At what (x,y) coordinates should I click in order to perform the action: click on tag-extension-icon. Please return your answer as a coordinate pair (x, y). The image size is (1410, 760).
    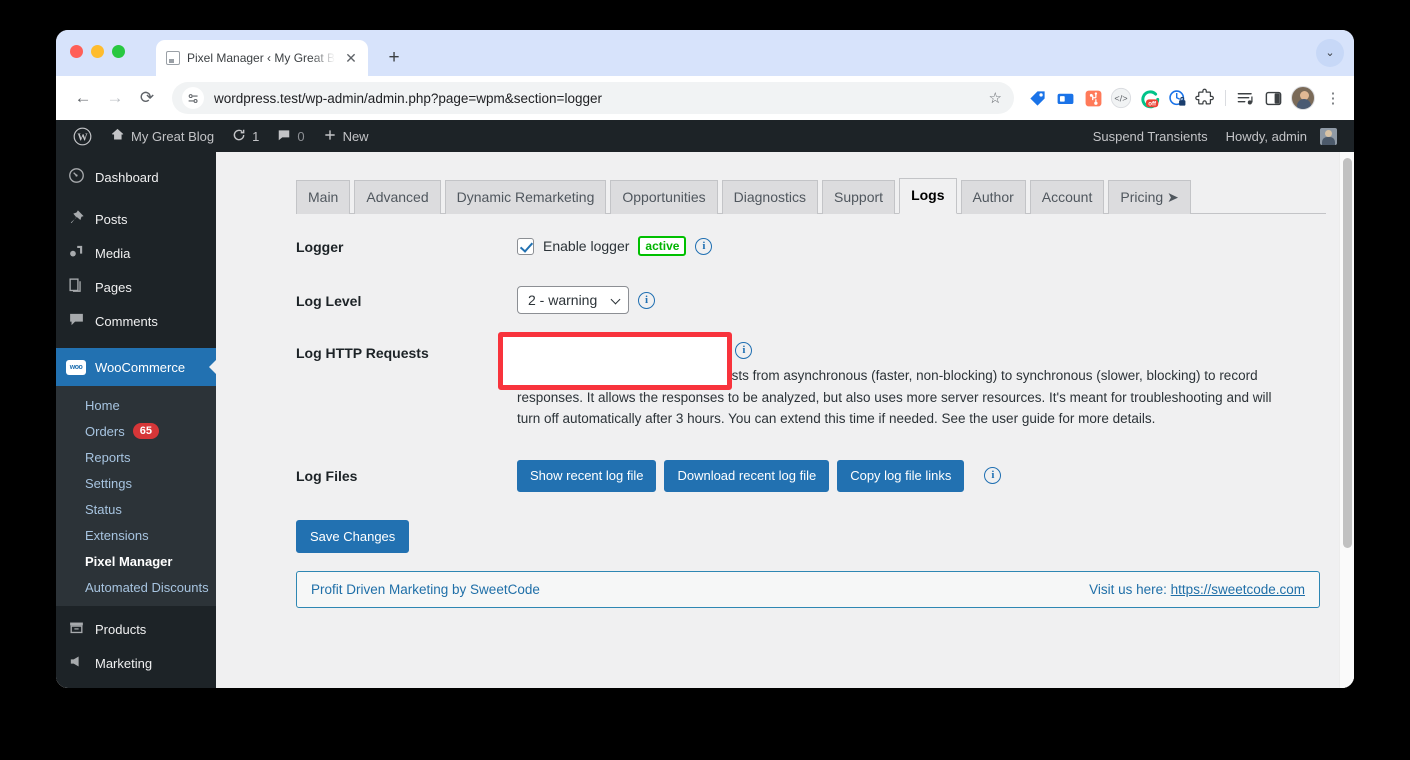
    Looking at the image, I should click on (1037, 98).